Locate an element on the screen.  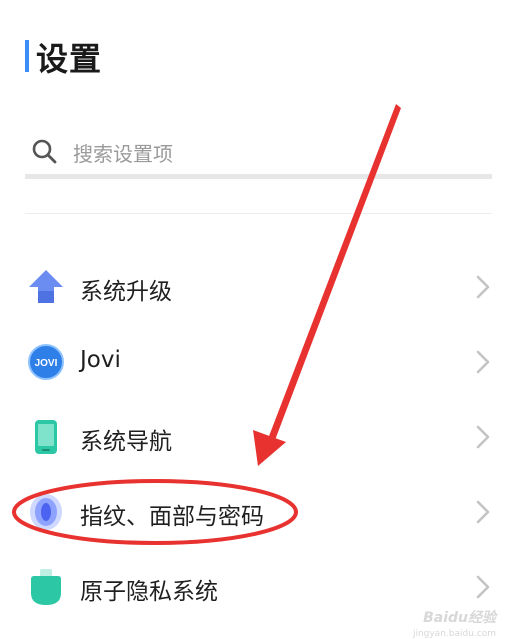
settings-item-system-upgrade: 系统升级 is located at coordinates (263, 289).